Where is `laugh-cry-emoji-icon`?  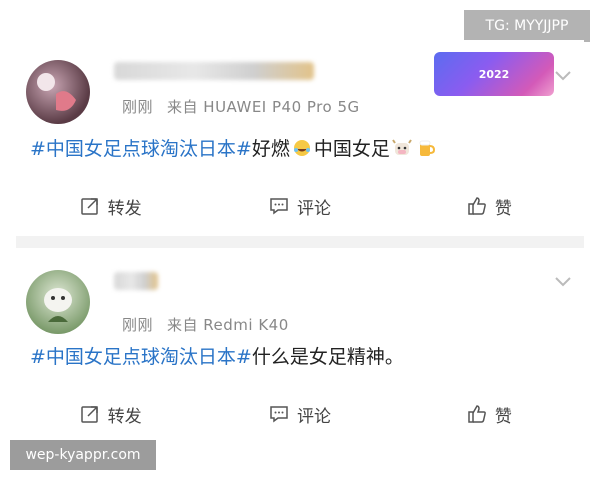
laugh-cry-emoji-icon is located at coordinates (301, 148).